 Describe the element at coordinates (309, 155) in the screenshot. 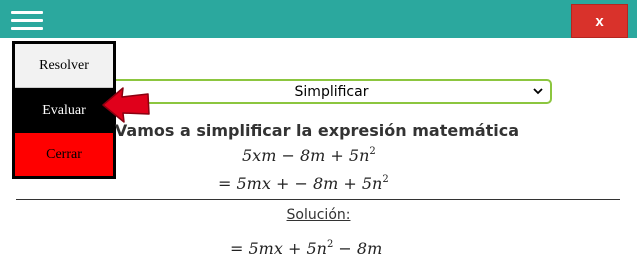

I see `expression-line-1: 5xm − 8m + 5n2` at that location.